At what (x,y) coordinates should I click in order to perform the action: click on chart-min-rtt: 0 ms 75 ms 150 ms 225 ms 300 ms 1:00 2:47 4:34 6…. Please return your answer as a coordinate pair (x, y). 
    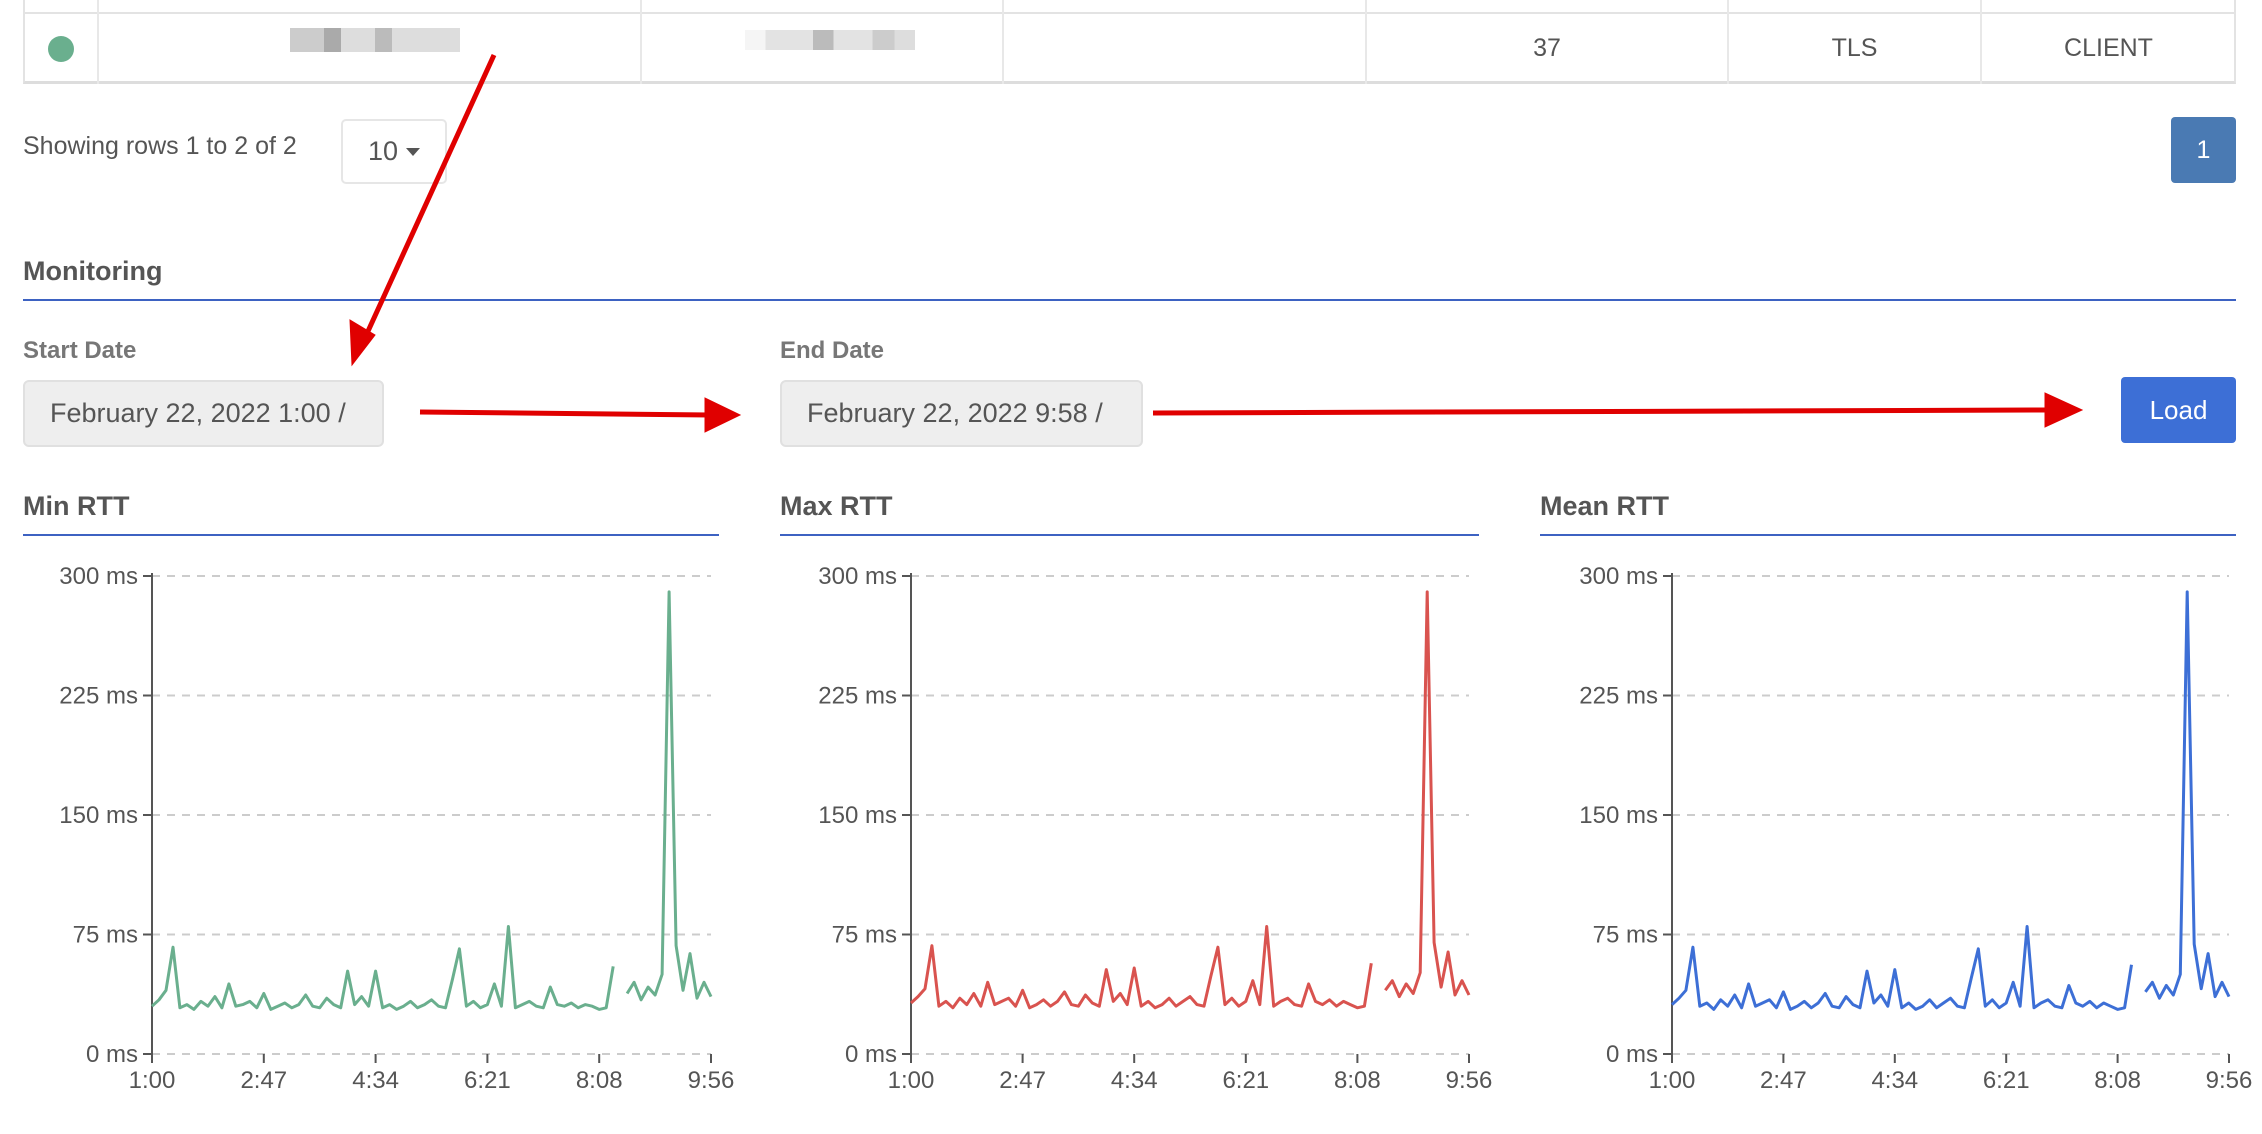
    Looking at the image, I should click on (396, 828).